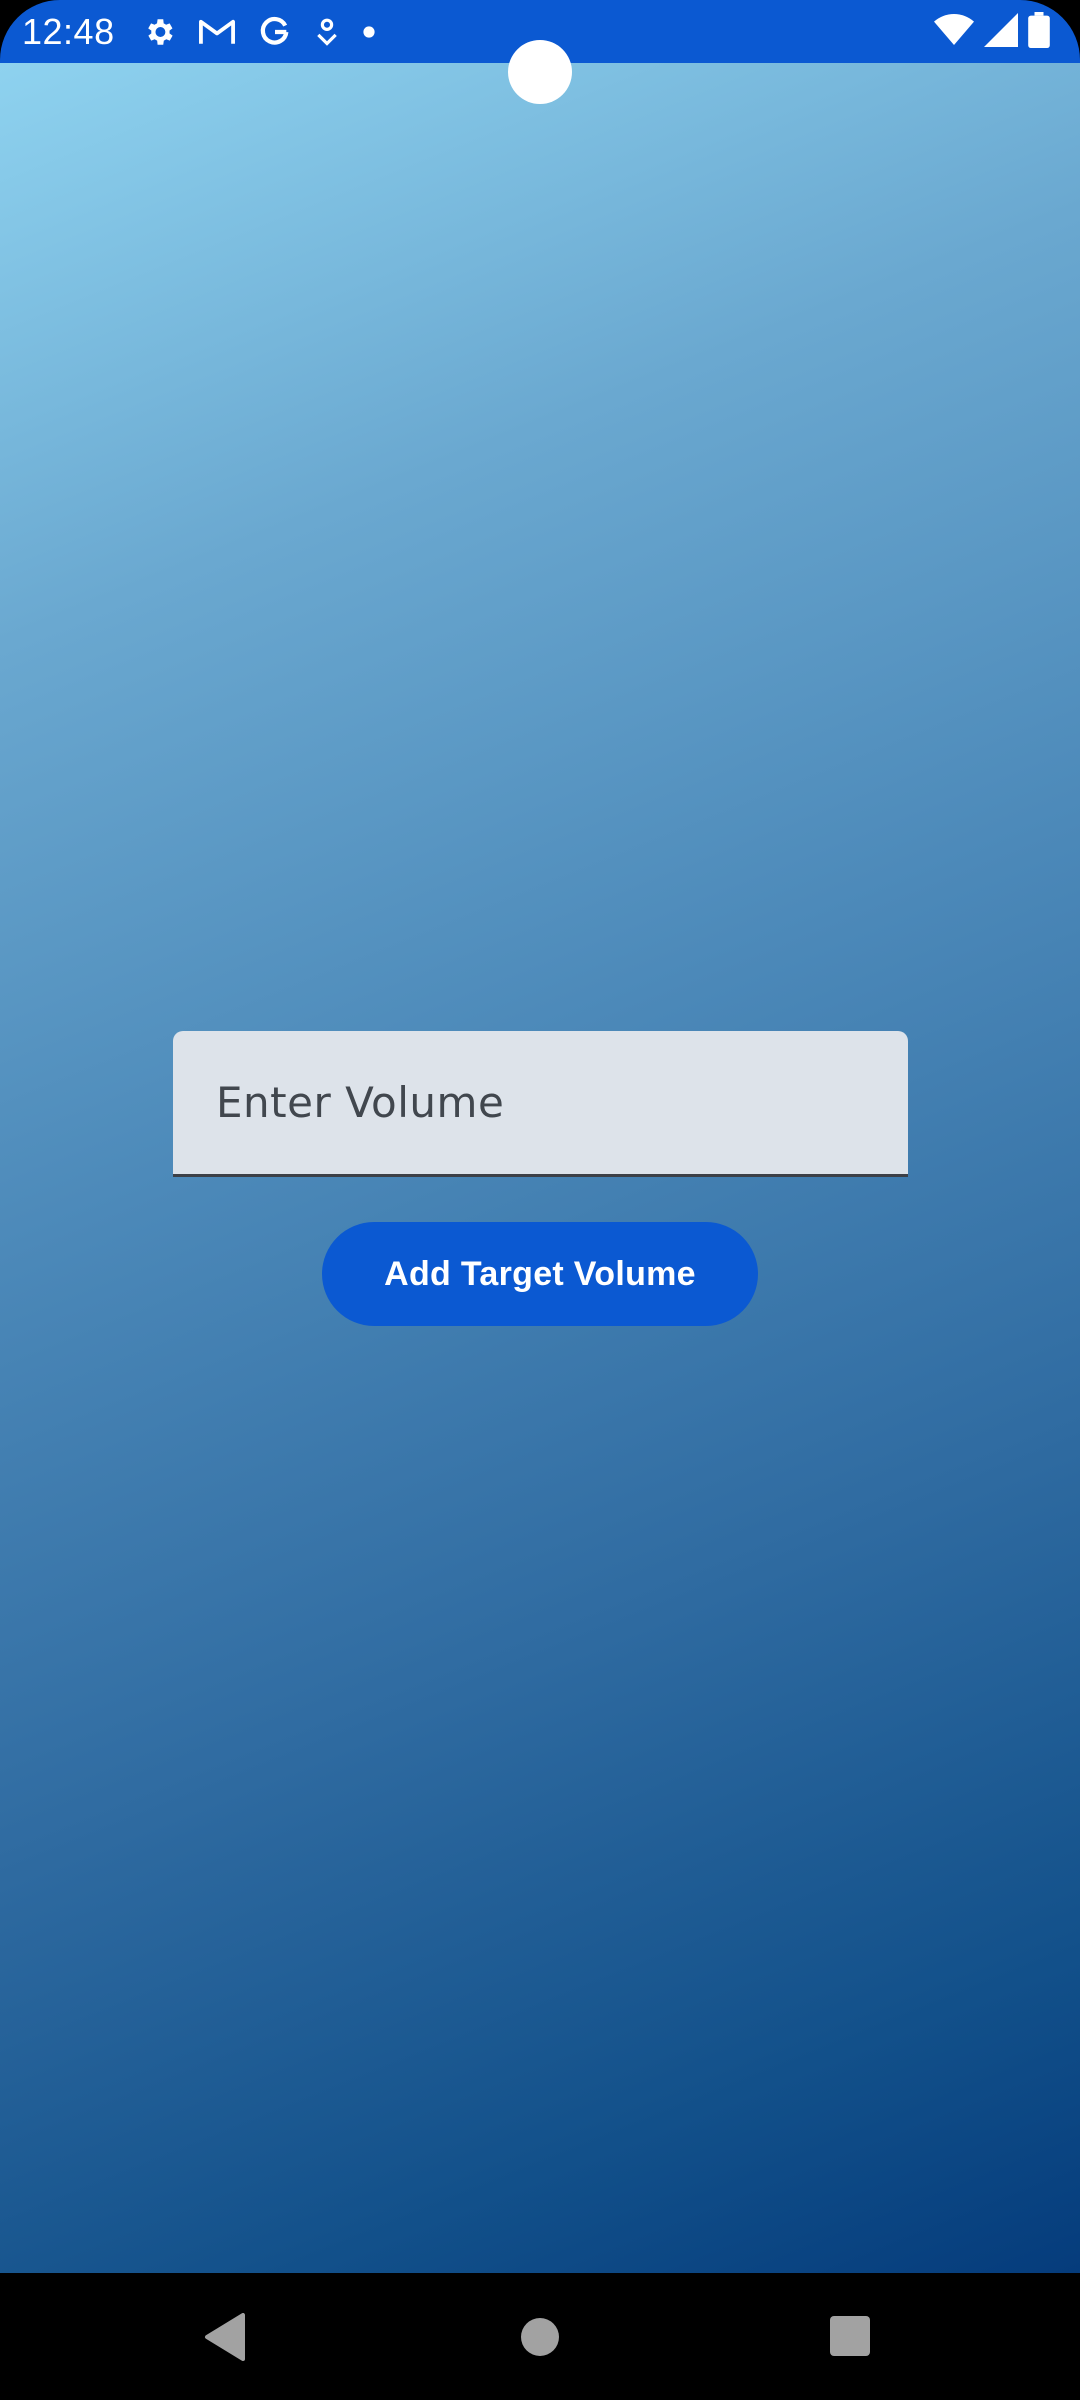  I want to click on home-icon, so click(540, 2337).